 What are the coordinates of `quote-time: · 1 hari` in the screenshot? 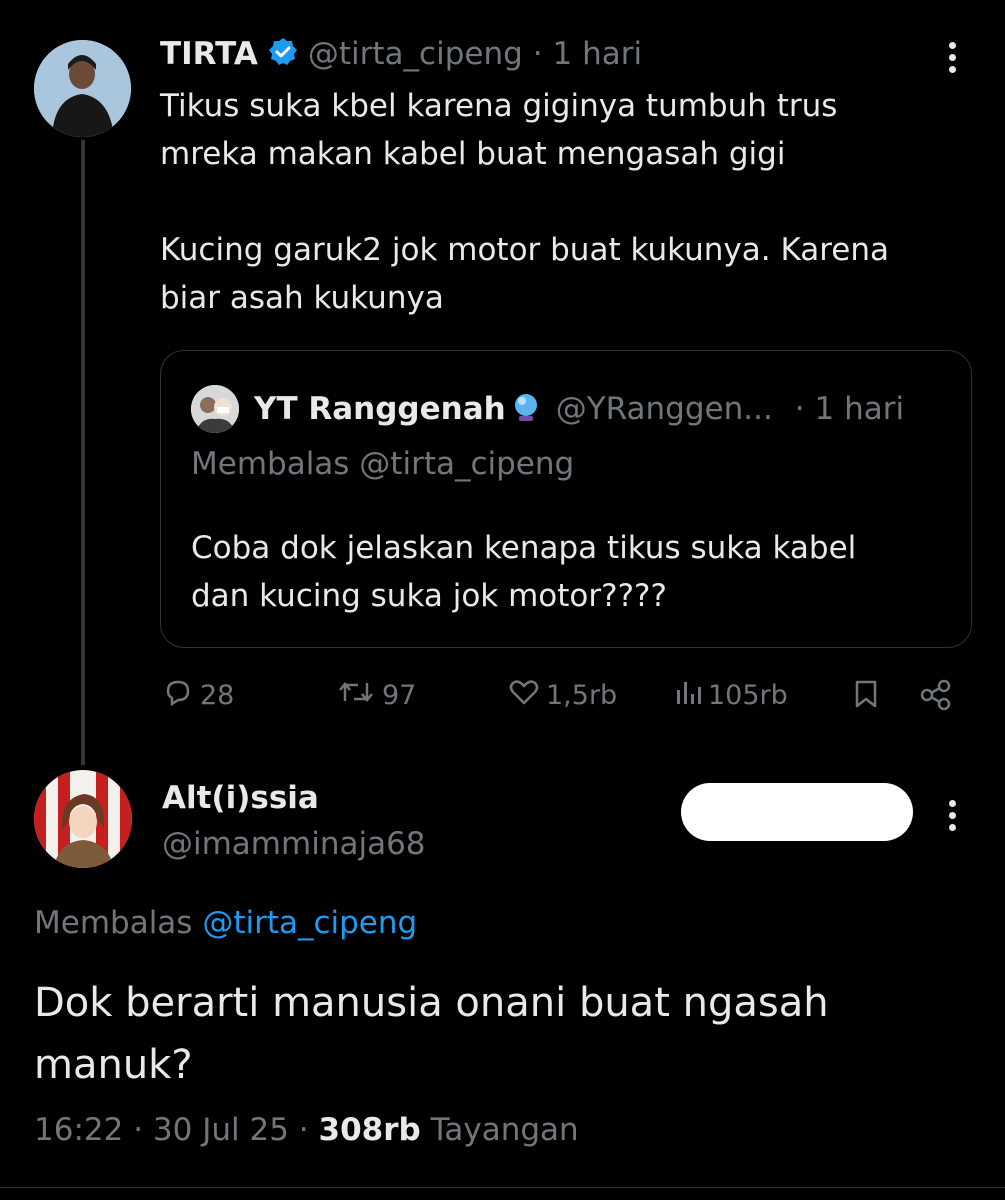 It's located at (849, 409).